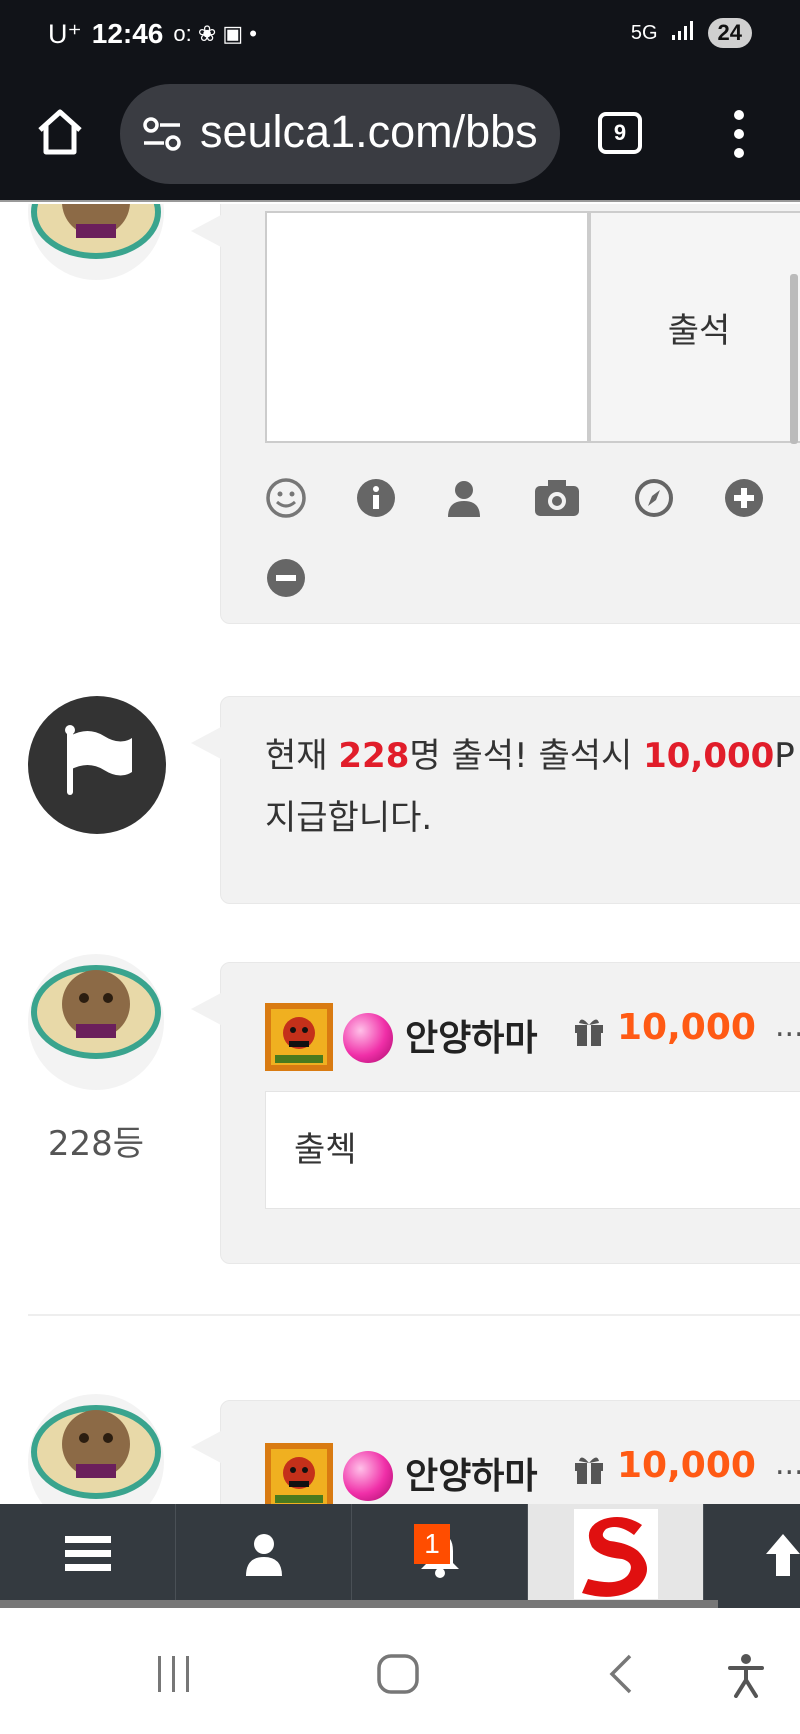  What do you see at coordinates (709, 756) in the screenshot?
I see `reward-points: 10,000` at bounding box center [709, 756].